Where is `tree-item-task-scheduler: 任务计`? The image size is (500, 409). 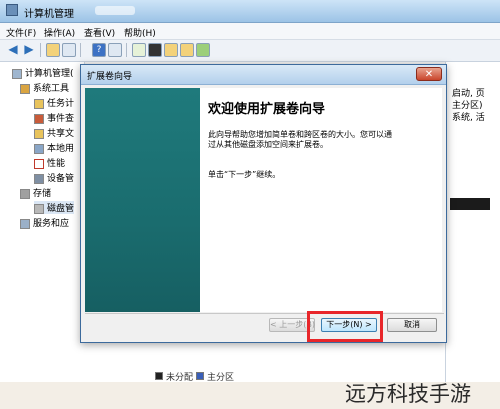
tree-item-task-scheduler: 任务计 is located at coordinates (54, 102).